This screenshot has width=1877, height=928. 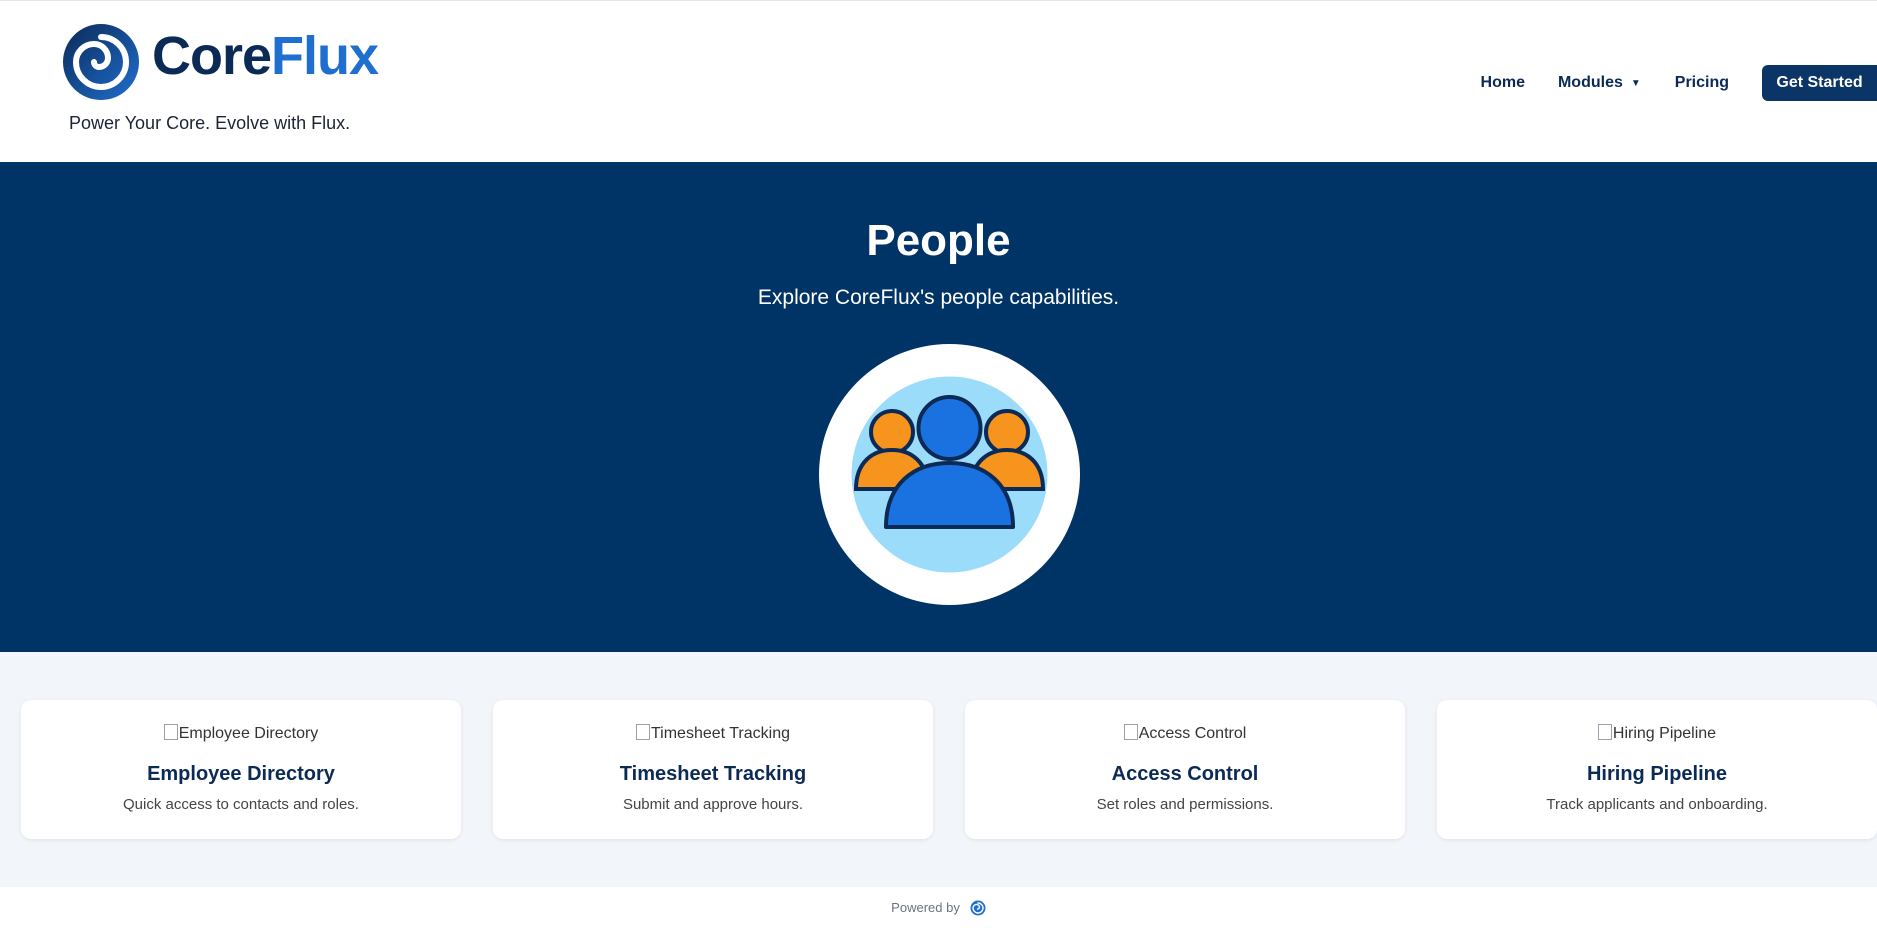 I want to click on brand-name-core: Core, so click(x=212, y=56).